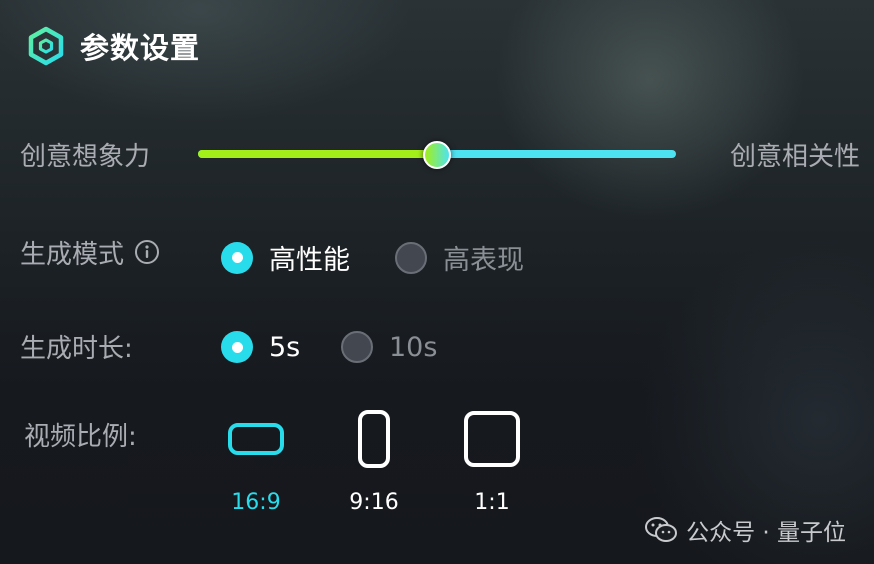 This screenshot has width=874, height=564. Describe the element at coordinates (46, 46) in the screenshot. I see `hexagon-logo-icon` at that location.